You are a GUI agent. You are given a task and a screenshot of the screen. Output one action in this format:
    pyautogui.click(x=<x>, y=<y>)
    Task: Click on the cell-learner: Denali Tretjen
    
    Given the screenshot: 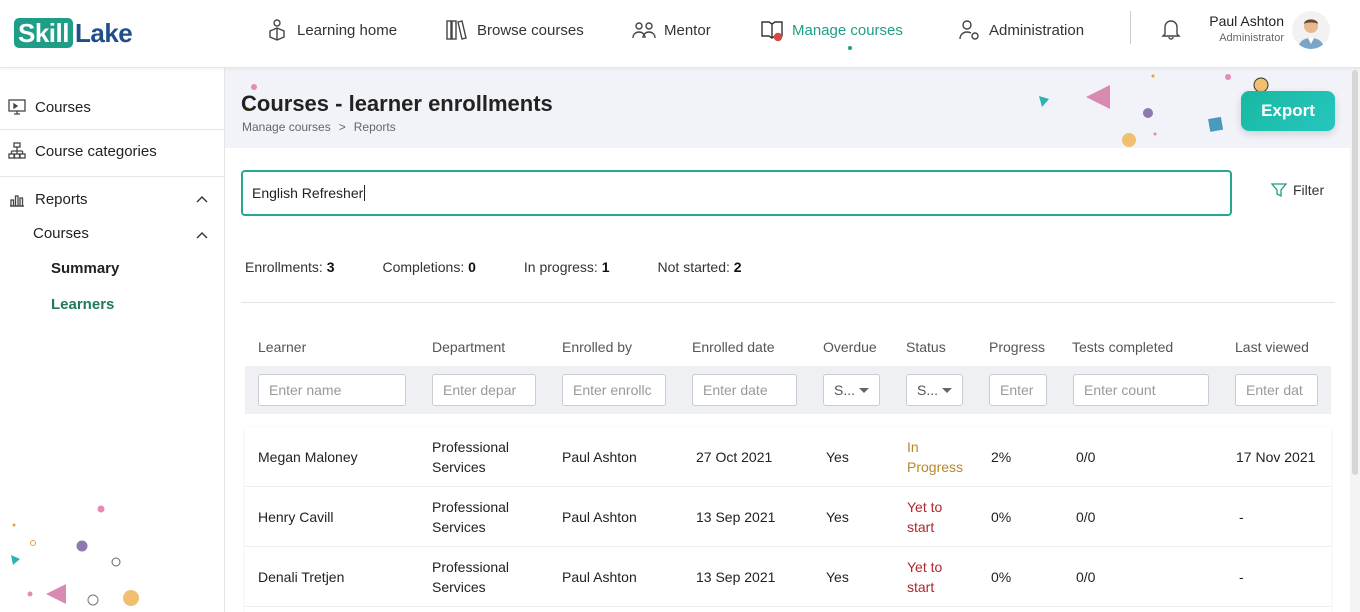 What is the action you would take?
    pyautogui.click(x=301, y=577)
    